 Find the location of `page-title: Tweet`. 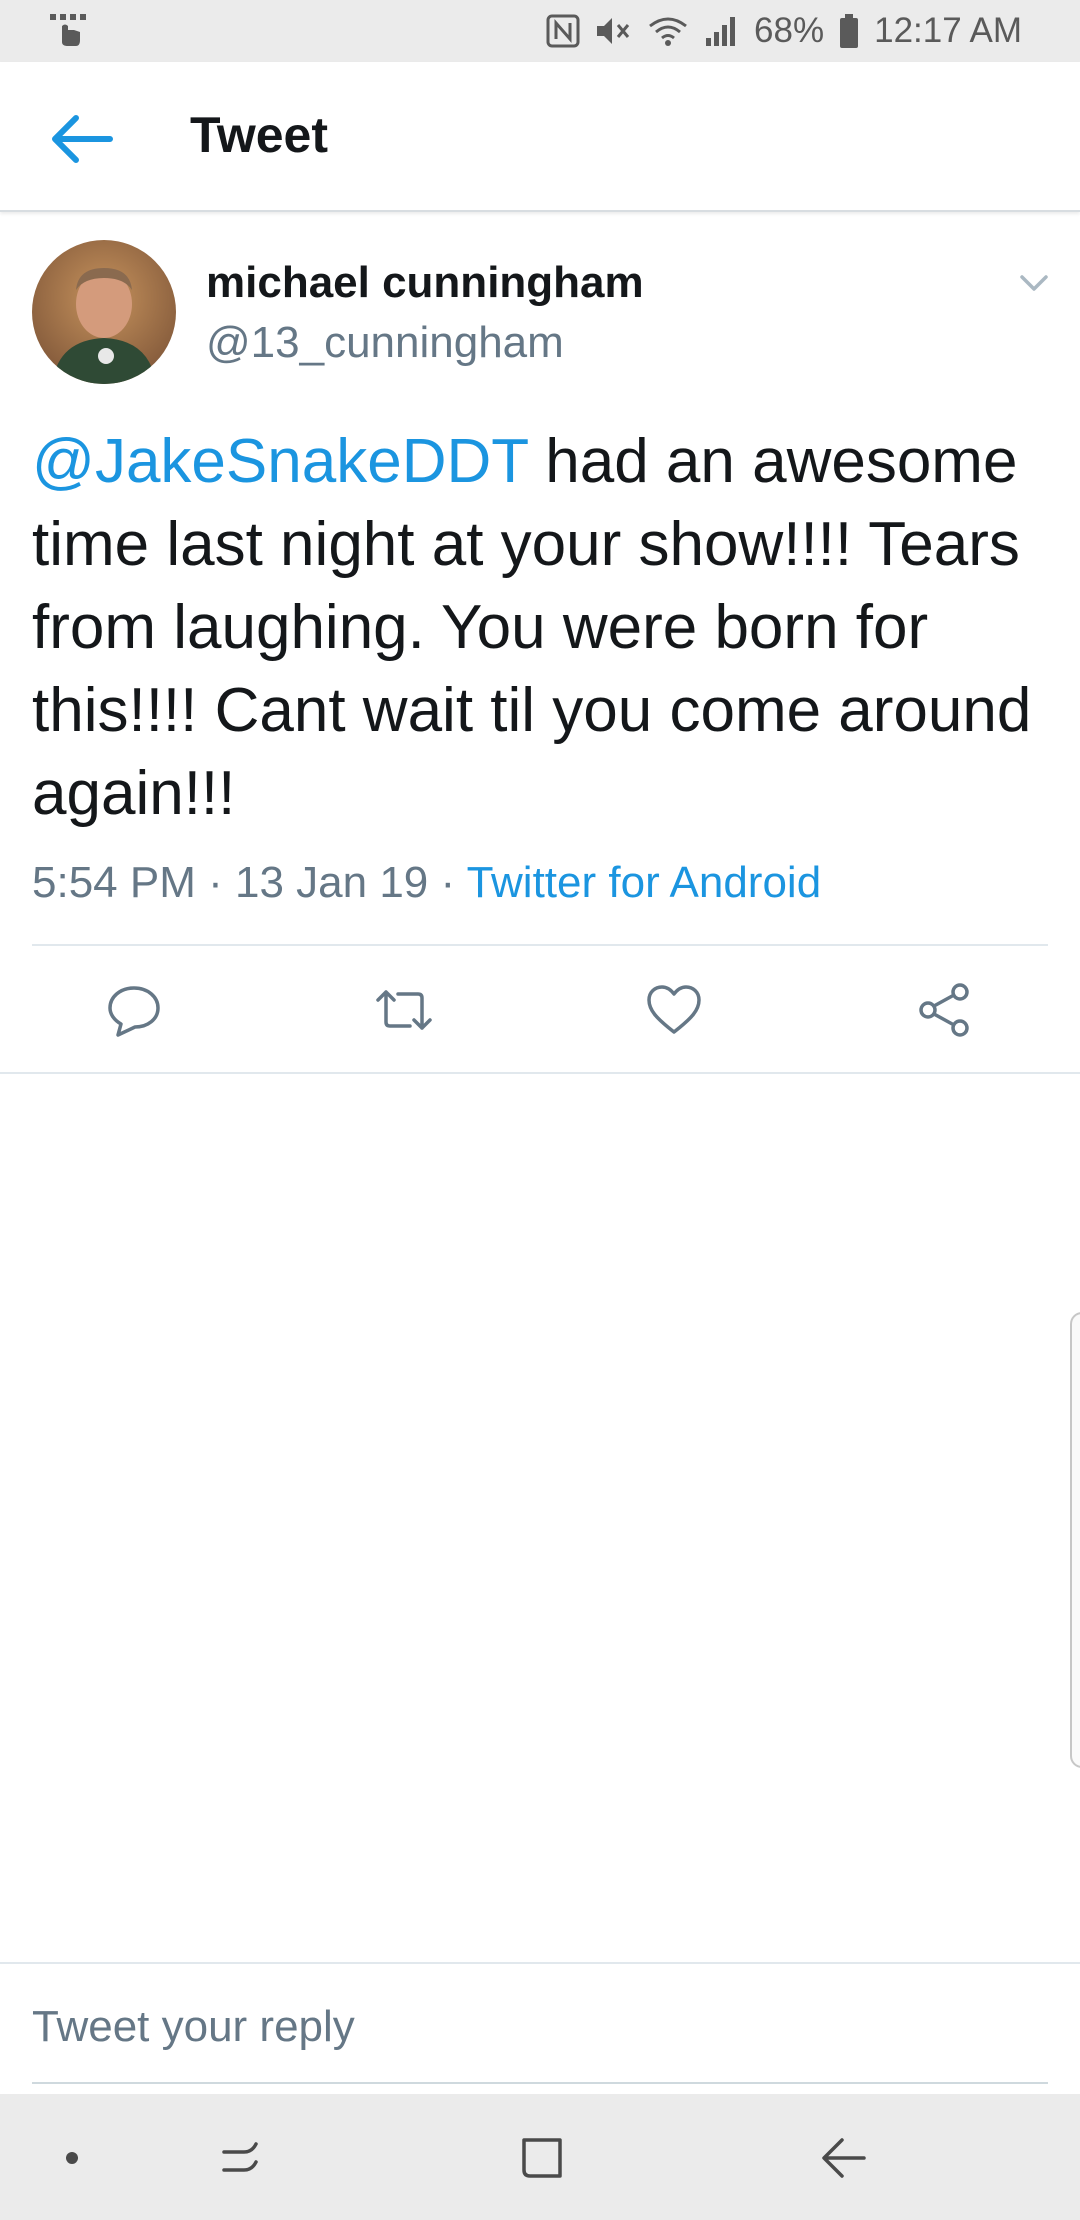

page-title: Tweet is located at coordinates (259, 135).